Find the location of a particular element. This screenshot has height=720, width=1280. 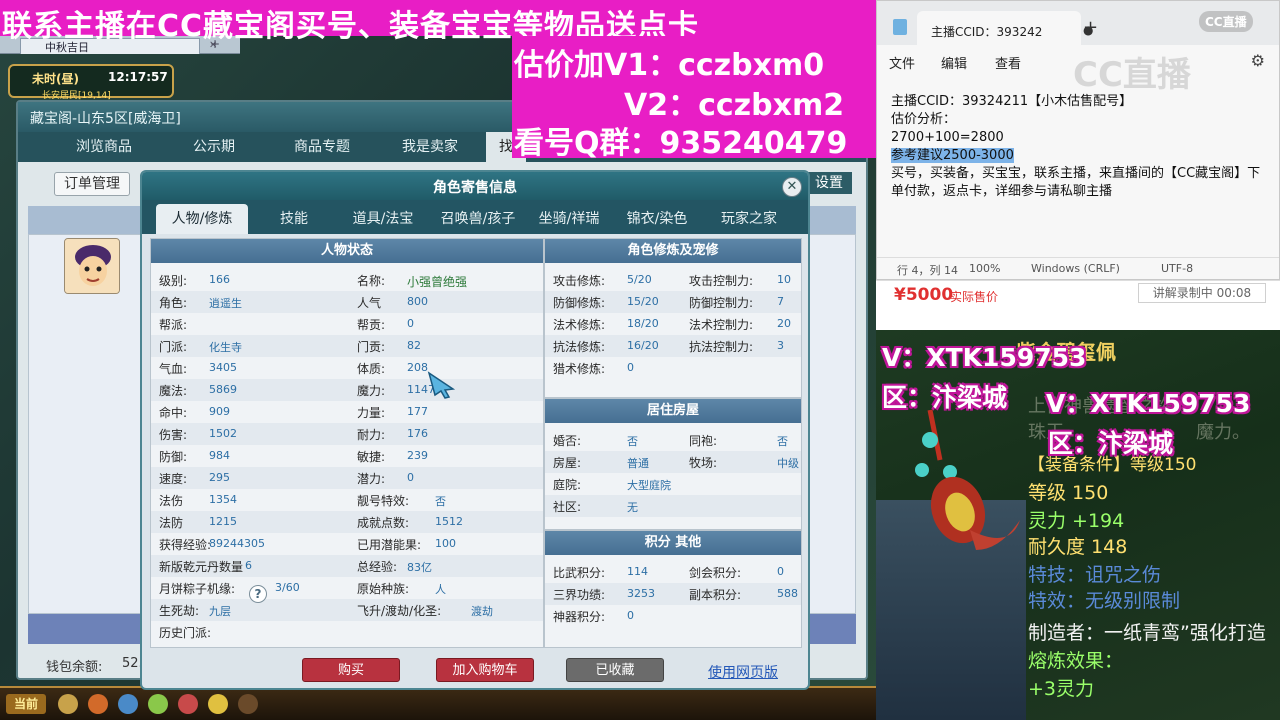

field-label: 婚否: is located at coordinates (567, 441).